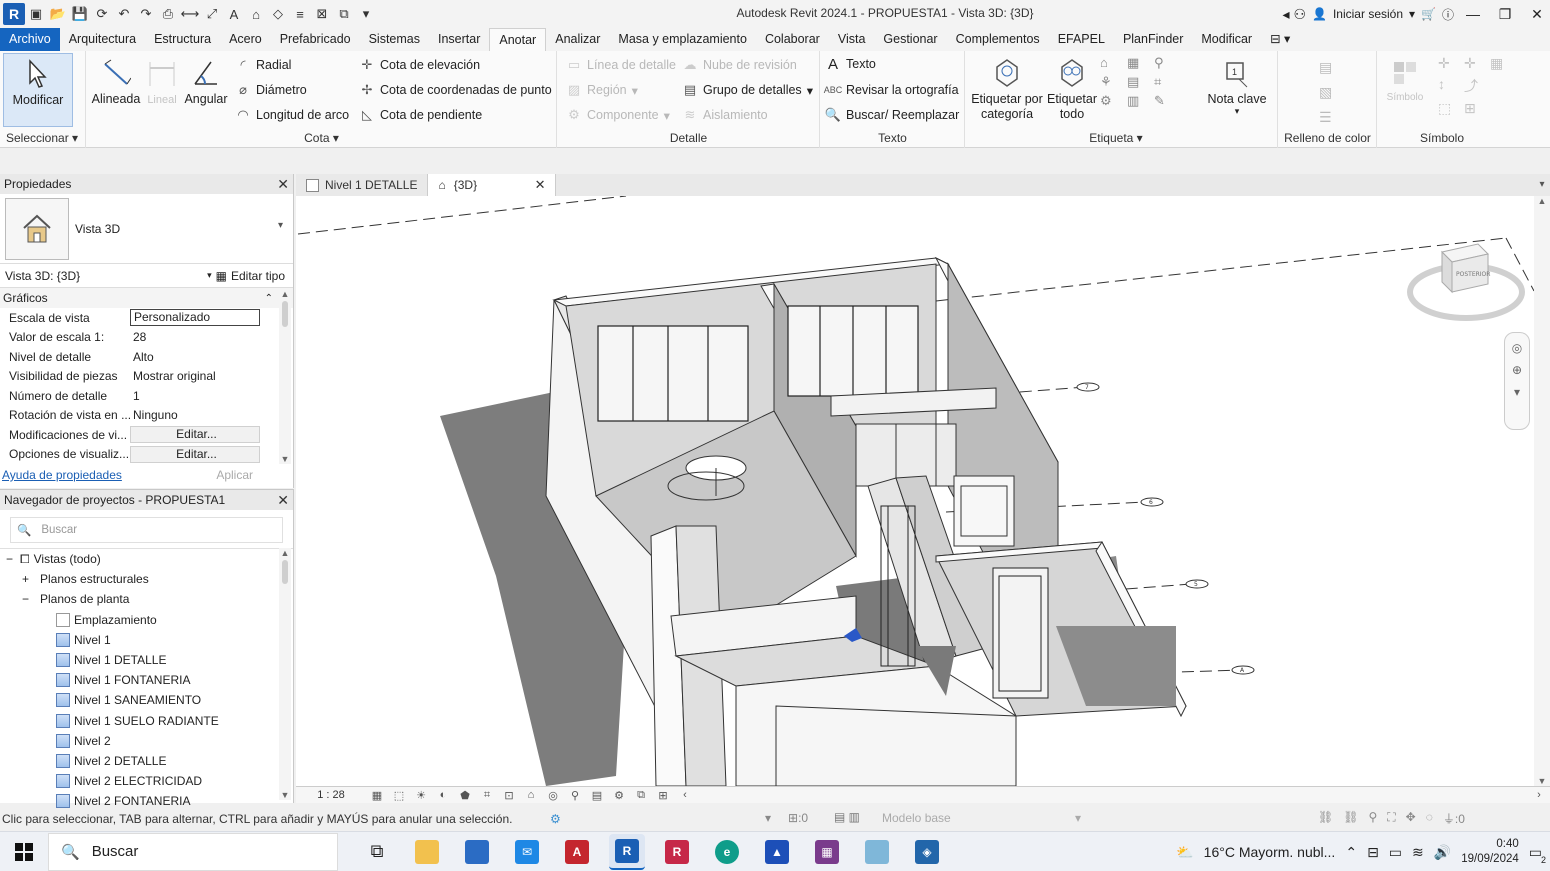 The height and width of the screenshot is (871, 1550). I want to click on property-value: 1, so click(195, 396).